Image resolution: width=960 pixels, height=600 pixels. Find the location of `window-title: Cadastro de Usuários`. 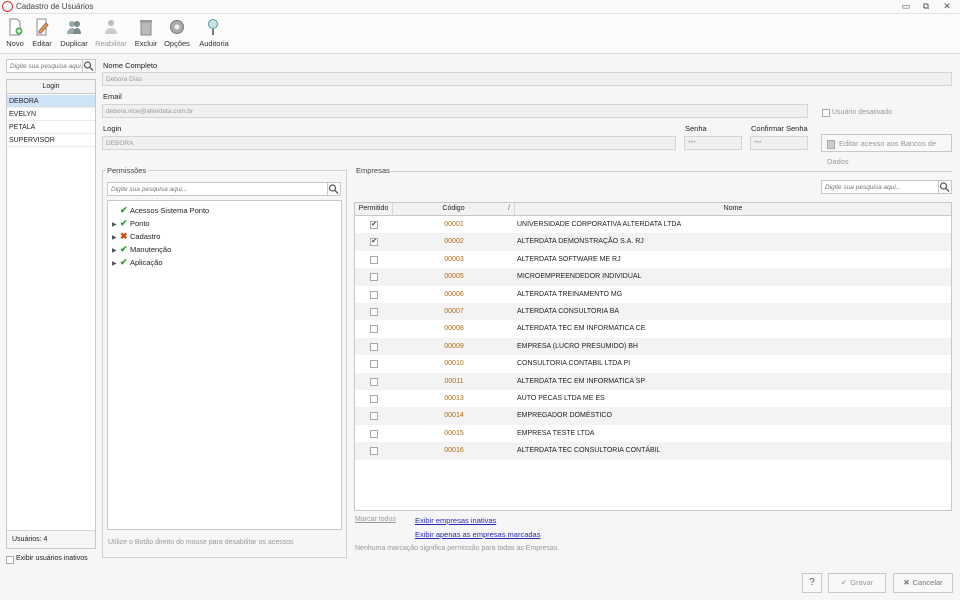

window-title: Cadastro de Usuários is located at coordinates (55, 6).